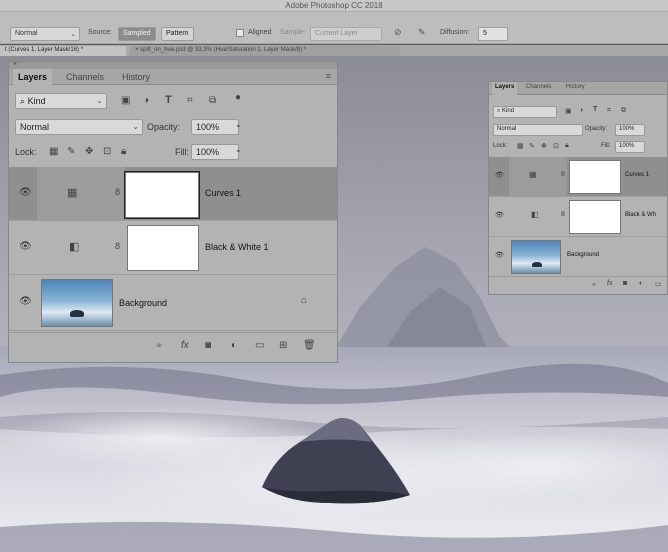 Image resolution: width=668 pixels, height=552 pixels. Describe the element at coordinates (215, 127) in the screenshot. I see `opacity-input: 100%` at that location.